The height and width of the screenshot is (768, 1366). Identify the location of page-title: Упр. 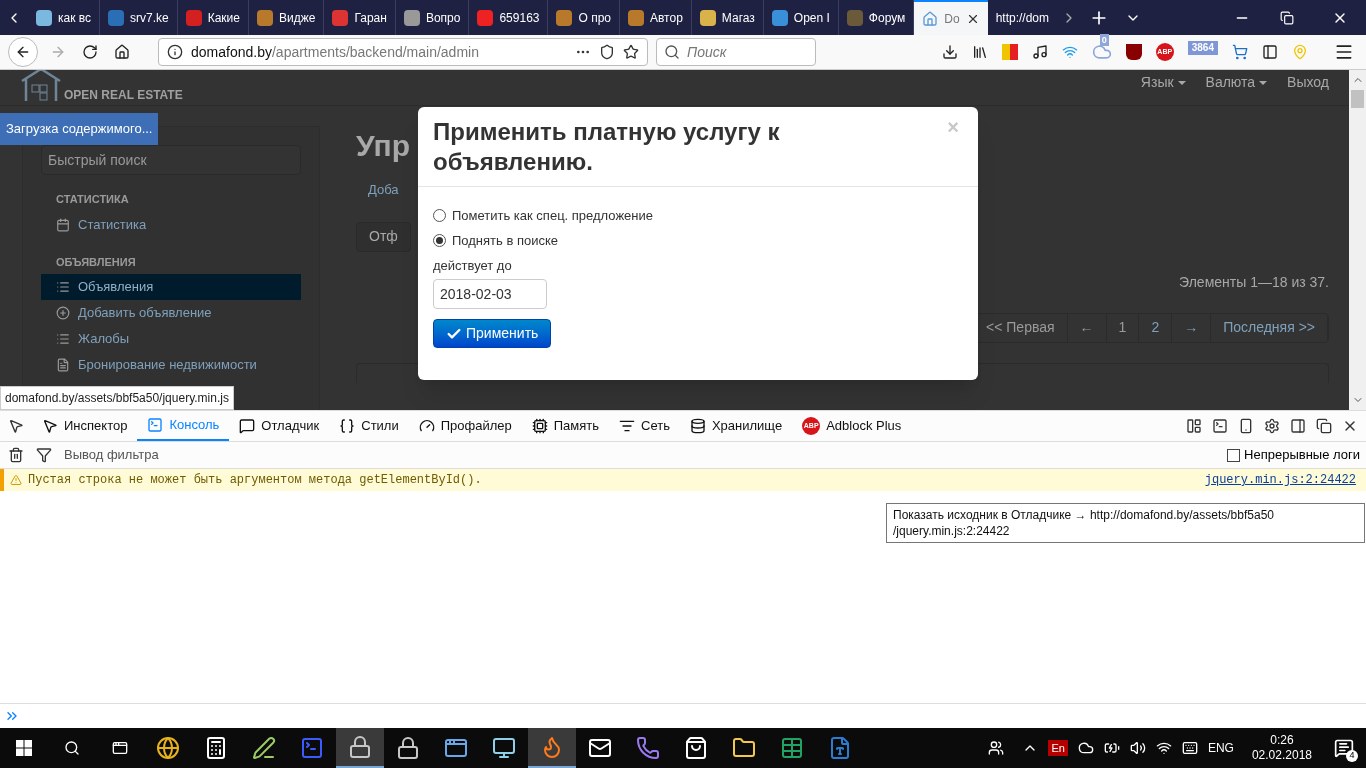
(383, 146).